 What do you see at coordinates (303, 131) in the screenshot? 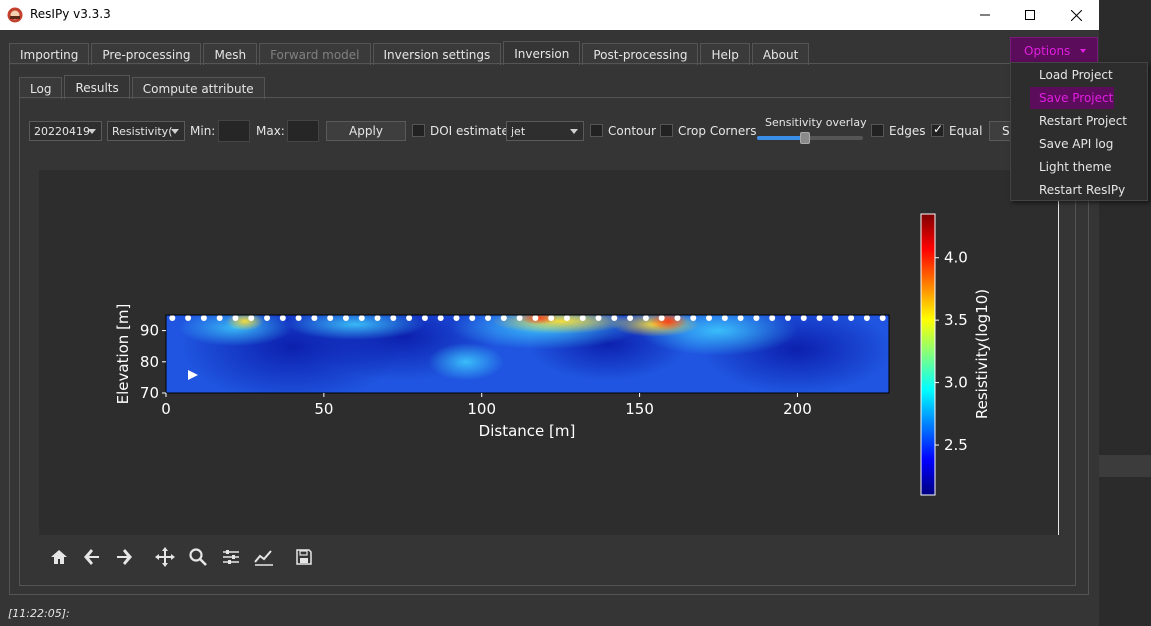
I see `max-input` at bounding box center [303, 131].